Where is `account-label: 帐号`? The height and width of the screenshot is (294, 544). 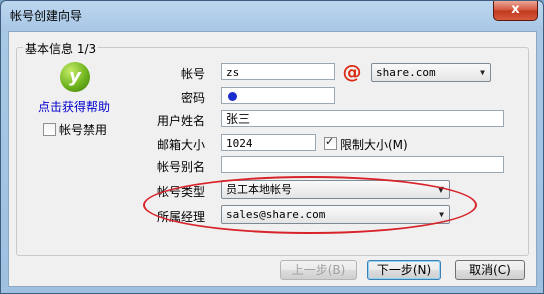 account-label: 帐号 is located at coordinates (193, 74).